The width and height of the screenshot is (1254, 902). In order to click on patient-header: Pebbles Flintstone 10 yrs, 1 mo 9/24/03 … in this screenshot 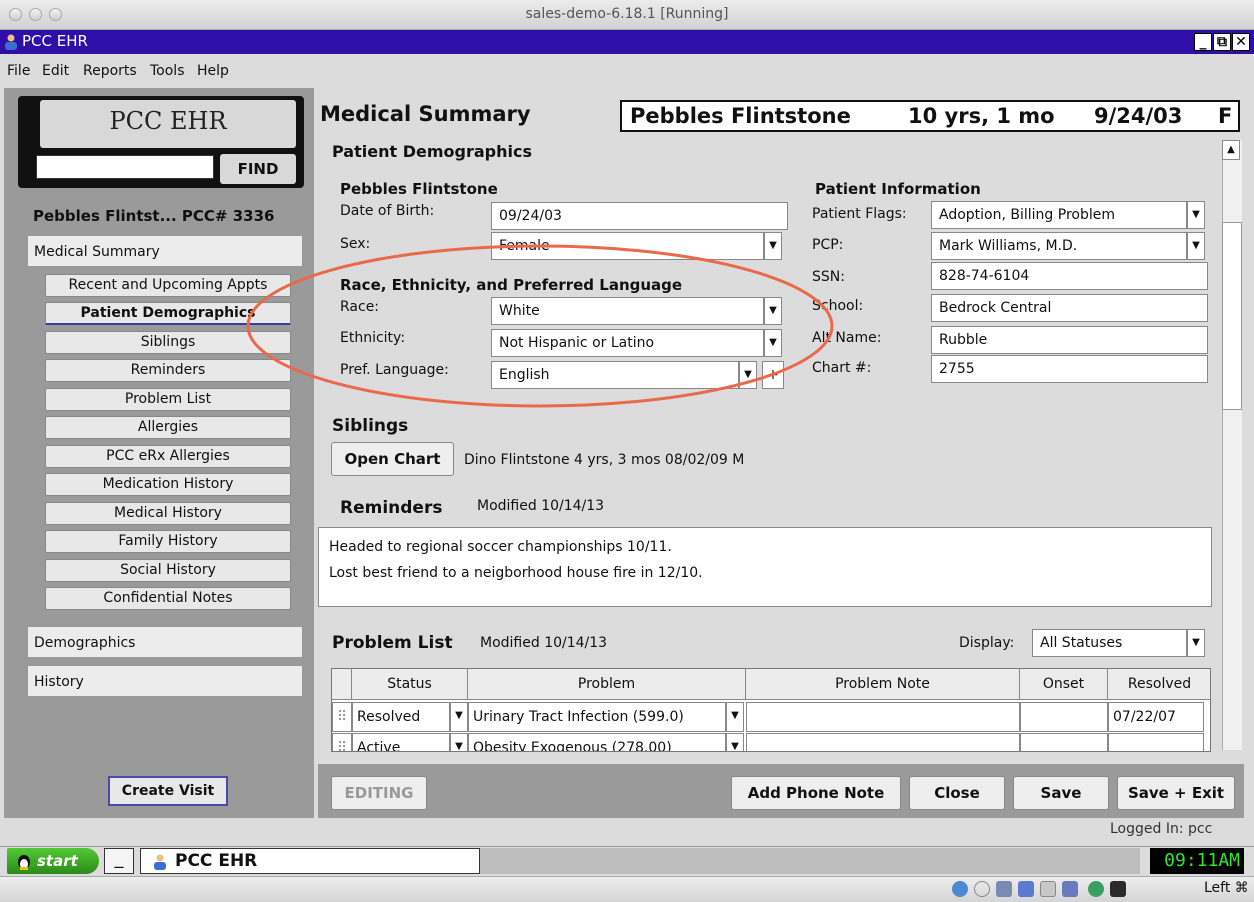, I will do `click(930, 116)`.